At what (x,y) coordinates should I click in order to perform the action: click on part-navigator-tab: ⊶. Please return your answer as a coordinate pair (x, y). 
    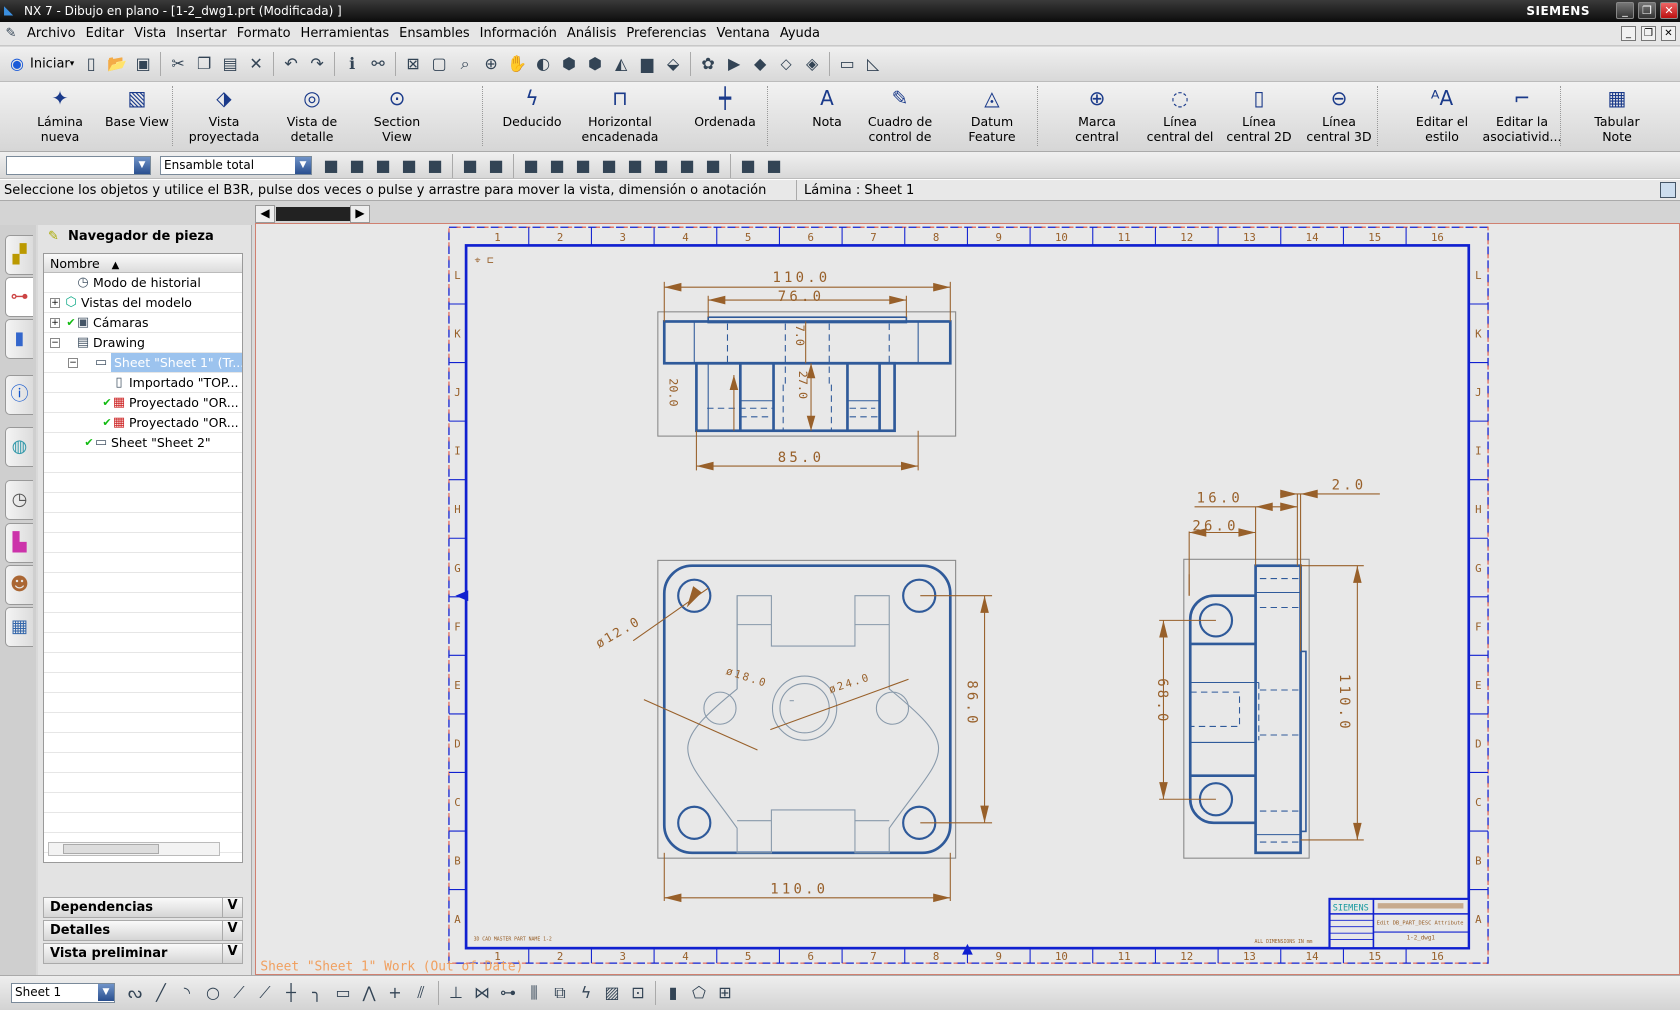
    Looking at the image, I should click on (19, 297).